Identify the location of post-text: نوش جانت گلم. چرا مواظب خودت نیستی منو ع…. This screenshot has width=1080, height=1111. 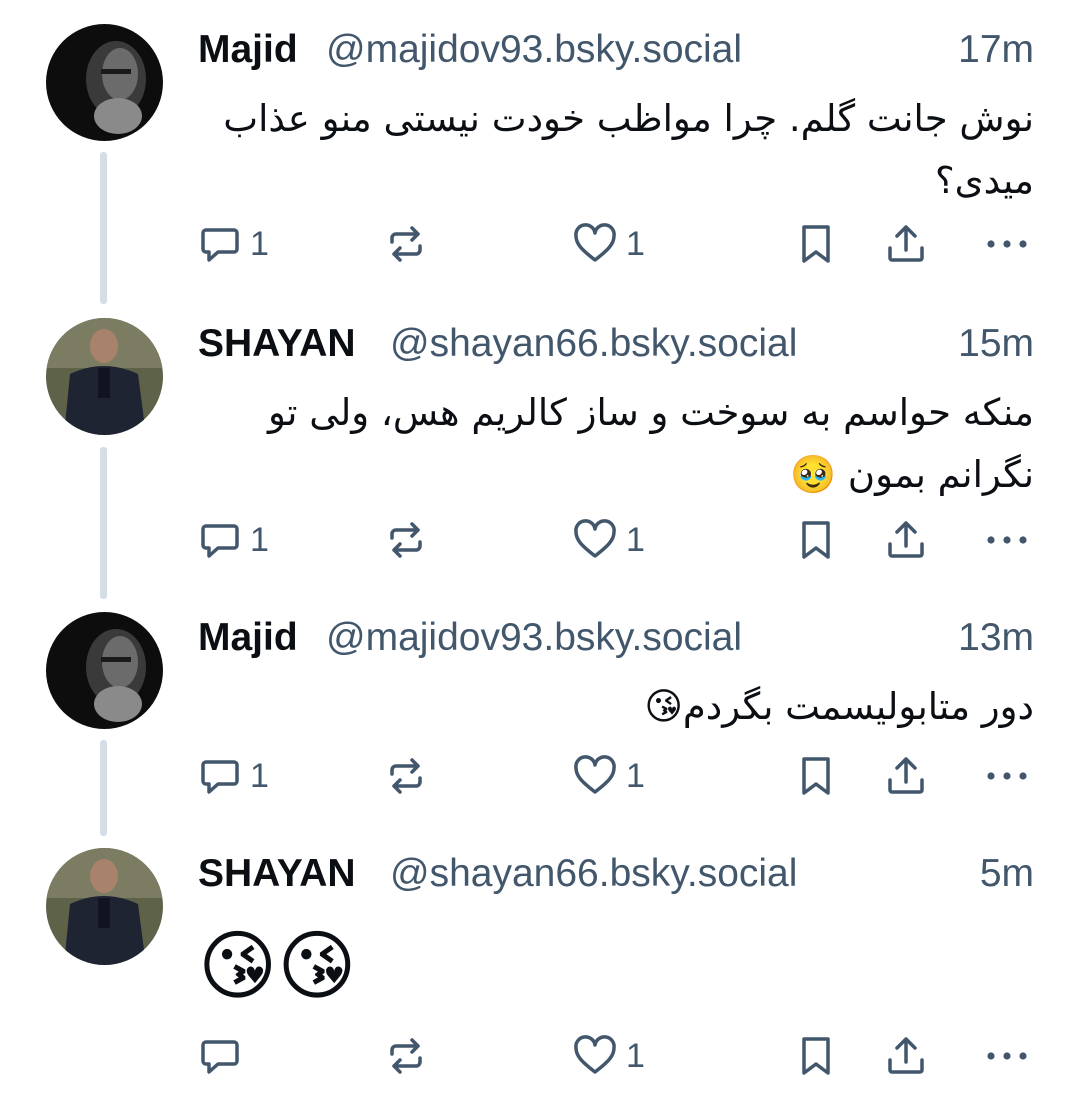
(616, 150).